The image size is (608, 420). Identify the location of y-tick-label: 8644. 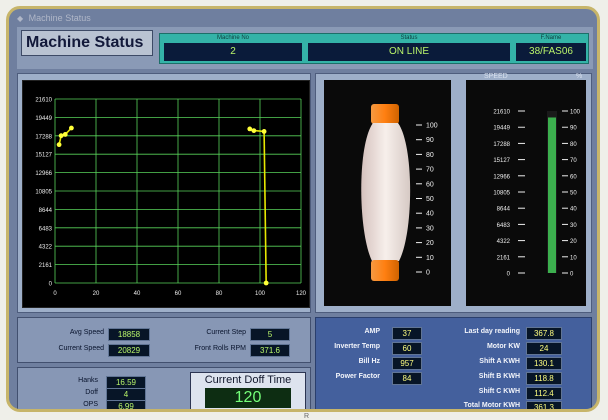
(46, 211).